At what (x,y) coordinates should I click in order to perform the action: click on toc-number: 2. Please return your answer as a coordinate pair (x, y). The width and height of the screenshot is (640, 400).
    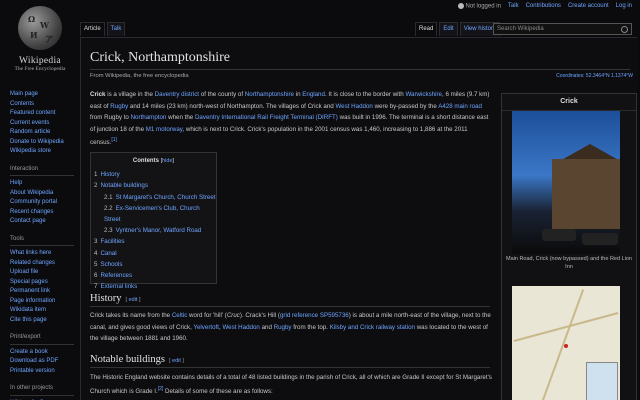
    Looking at the image, I should click on (96, 186).